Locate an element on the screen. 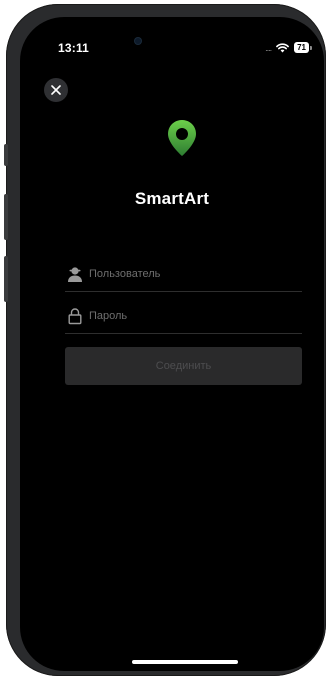 The height and width of the screenshot is (679, 332). volume-down-button is located at coordinates (6, 279).